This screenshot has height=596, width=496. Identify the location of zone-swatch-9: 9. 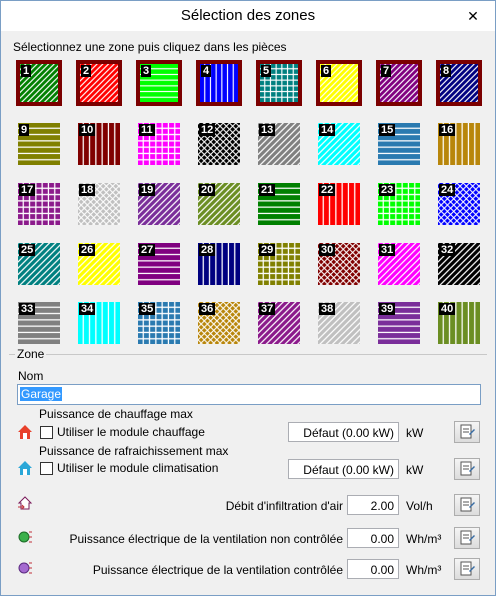
(39, 144).